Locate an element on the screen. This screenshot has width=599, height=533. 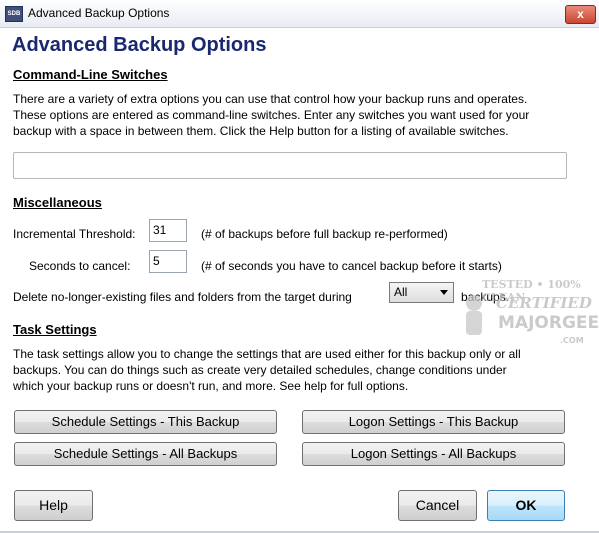
cmdline-heading: Command-Line Switches is located at coordinates (90, 74).